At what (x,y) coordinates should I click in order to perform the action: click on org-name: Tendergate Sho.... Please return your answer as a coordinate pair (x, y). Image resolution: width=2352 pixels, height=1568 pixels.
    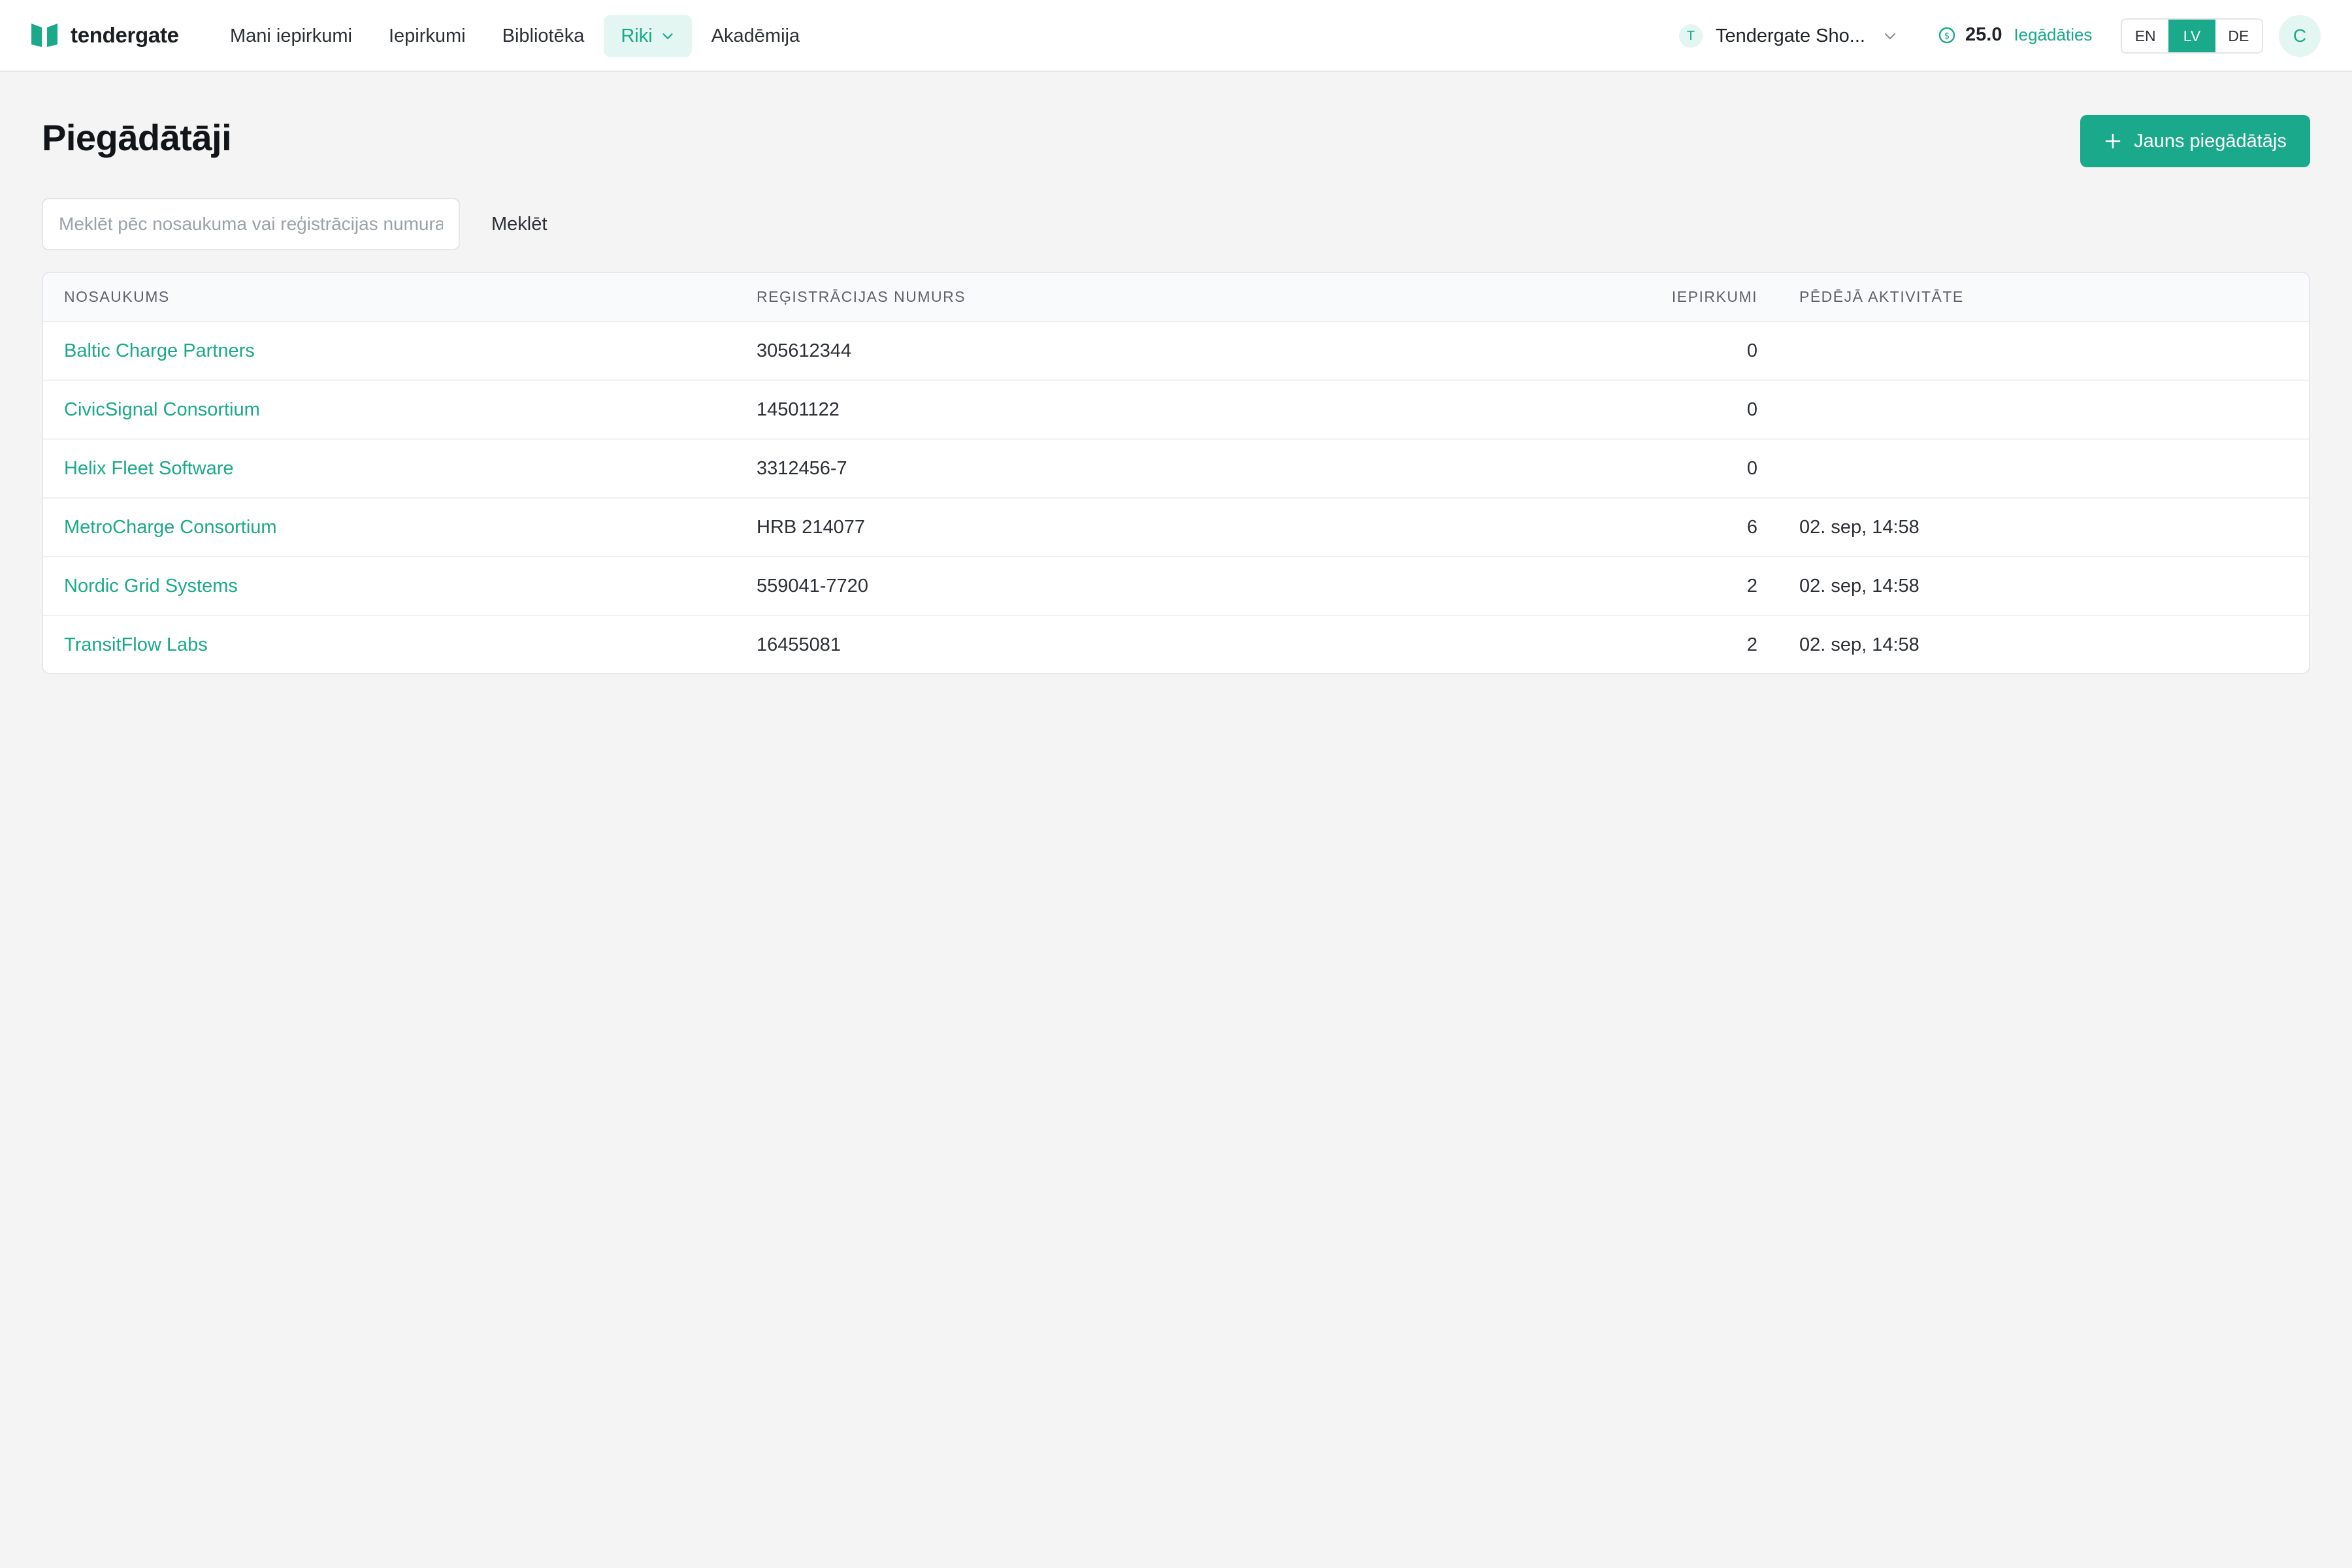
    Looking at the image, I should click on (1790, 35).